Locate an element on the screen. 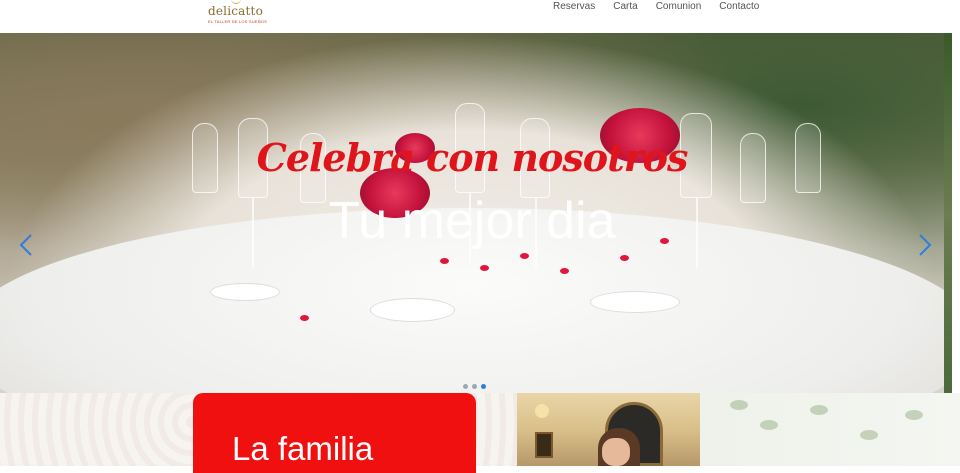  site-logo: delicatto EL TALLER DE LOS SUEÑOS is located at coordinates (237, 15).